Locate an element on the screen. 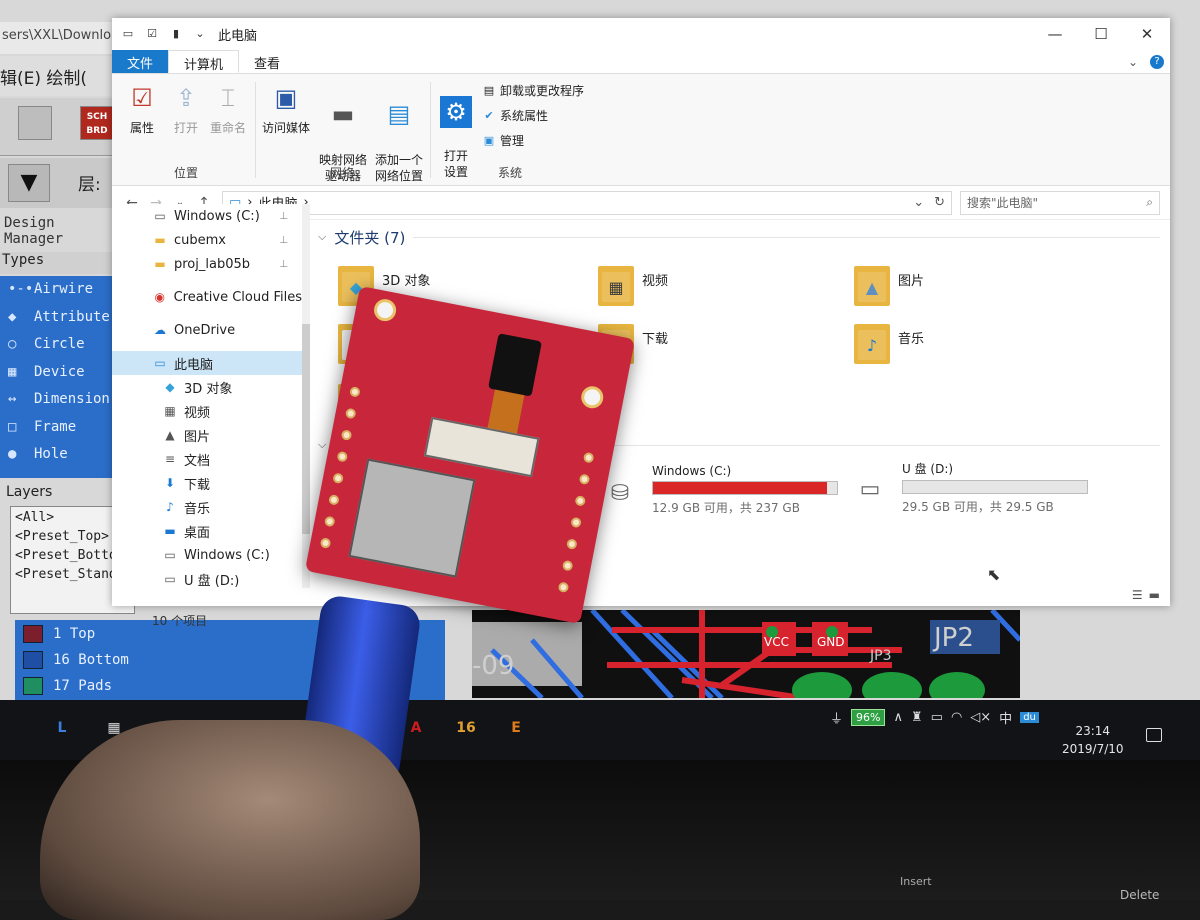 Image resolution: width=1200 pixels, height=920 pixels. sch-brd-toggle-button: SCH BRD is located at coordinates (97, 123).